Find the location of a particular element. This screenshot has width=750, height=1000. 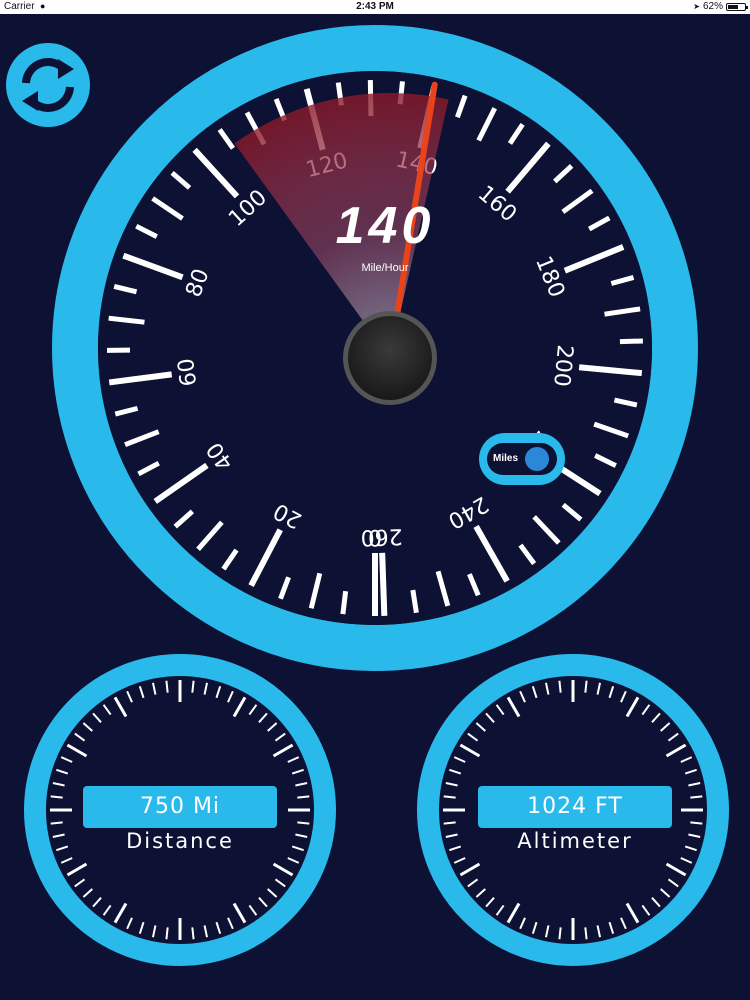

altimeter-label: Altimeter is located at coordinates (575, 841).